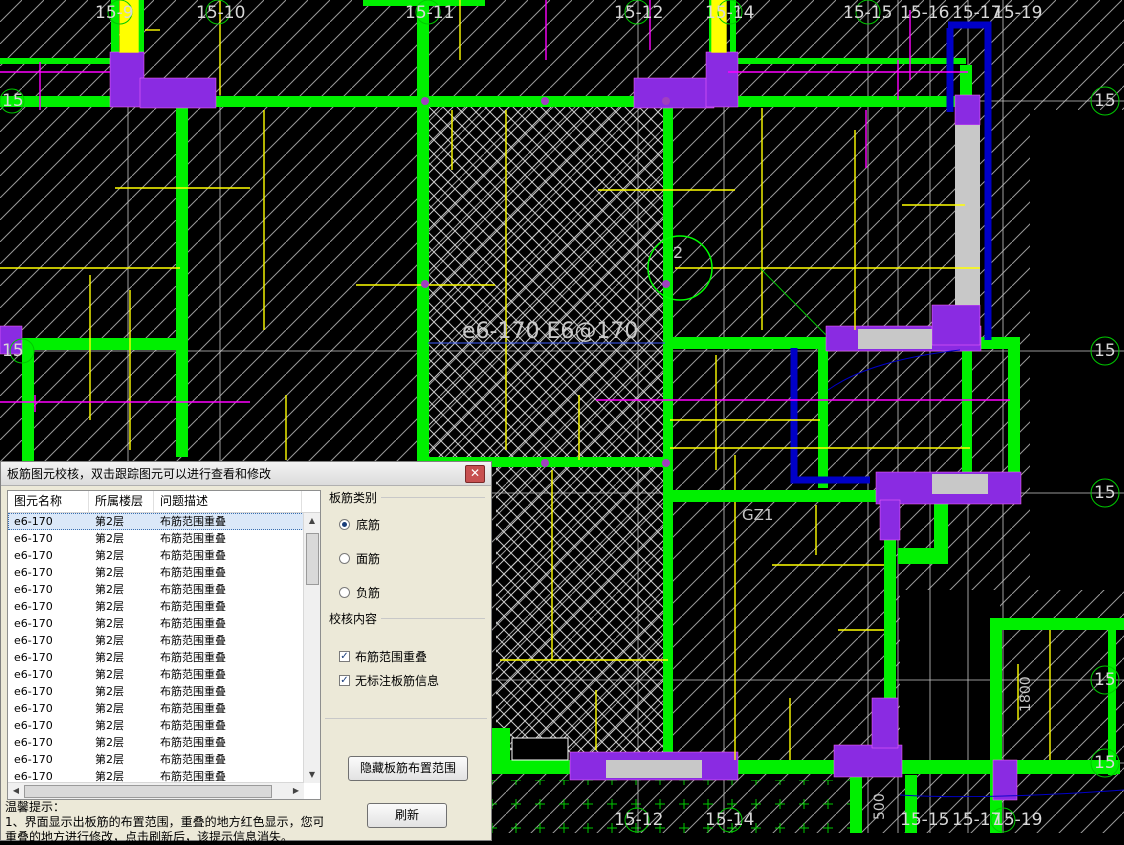  What do you see at coordinates (246, 474) in the screenshot?
I see `dialog-titlebar: 板筋图元校核，双击跟踪图元可以进行查看和修改` at bounding box center [246, 474].